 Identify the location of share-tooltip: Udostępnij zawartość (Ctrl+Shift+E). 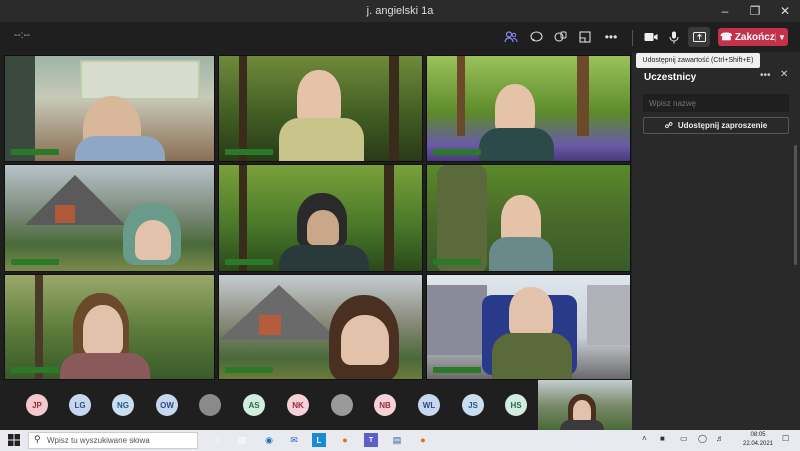
(698, 60).